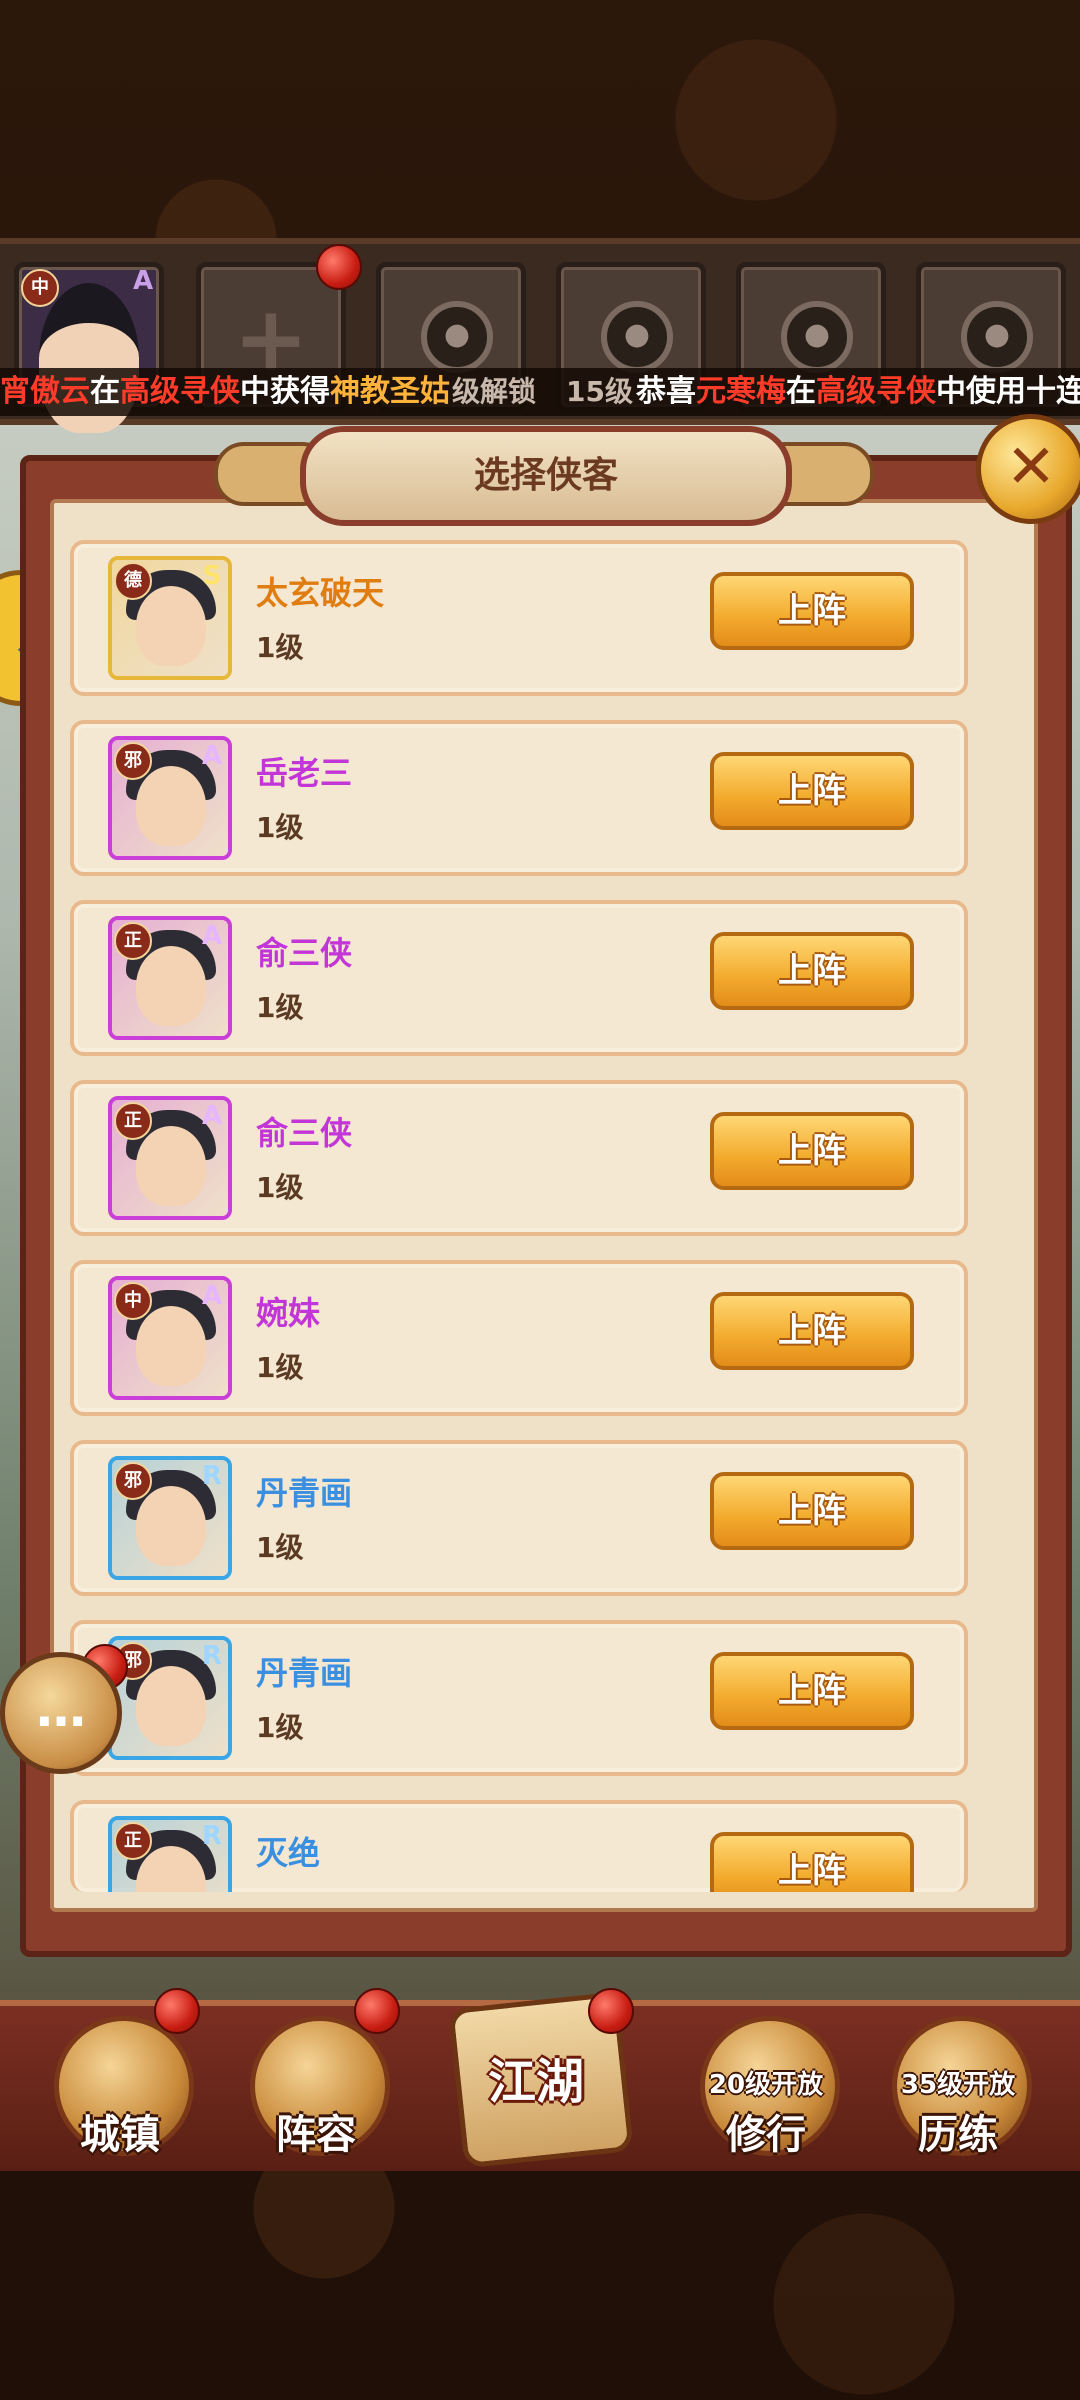 The width and height of the screenshot is (1080, 2400). Describe the element at coordinates (519, 1338) in the screenshot. I see `hero-card: 中 A 婉妹 1级 上阵` at that location.